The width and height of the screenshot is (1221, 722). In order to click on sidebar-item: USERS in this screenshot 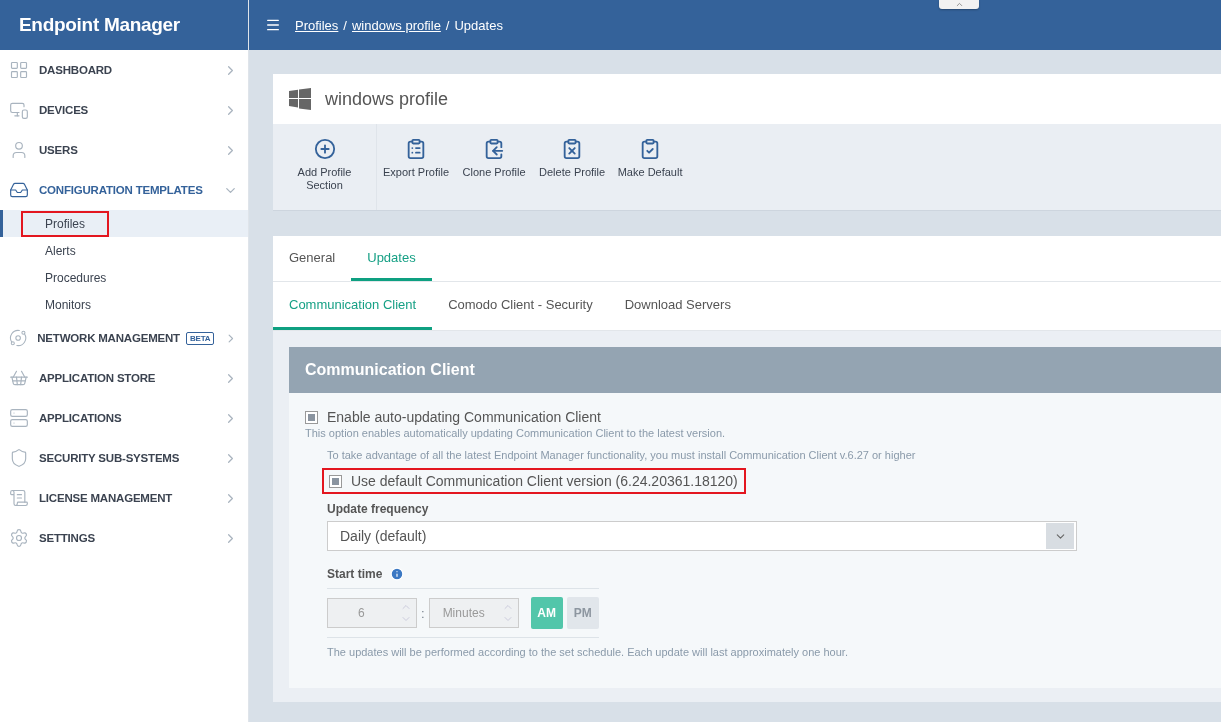, I will do `click(124, 150)`.